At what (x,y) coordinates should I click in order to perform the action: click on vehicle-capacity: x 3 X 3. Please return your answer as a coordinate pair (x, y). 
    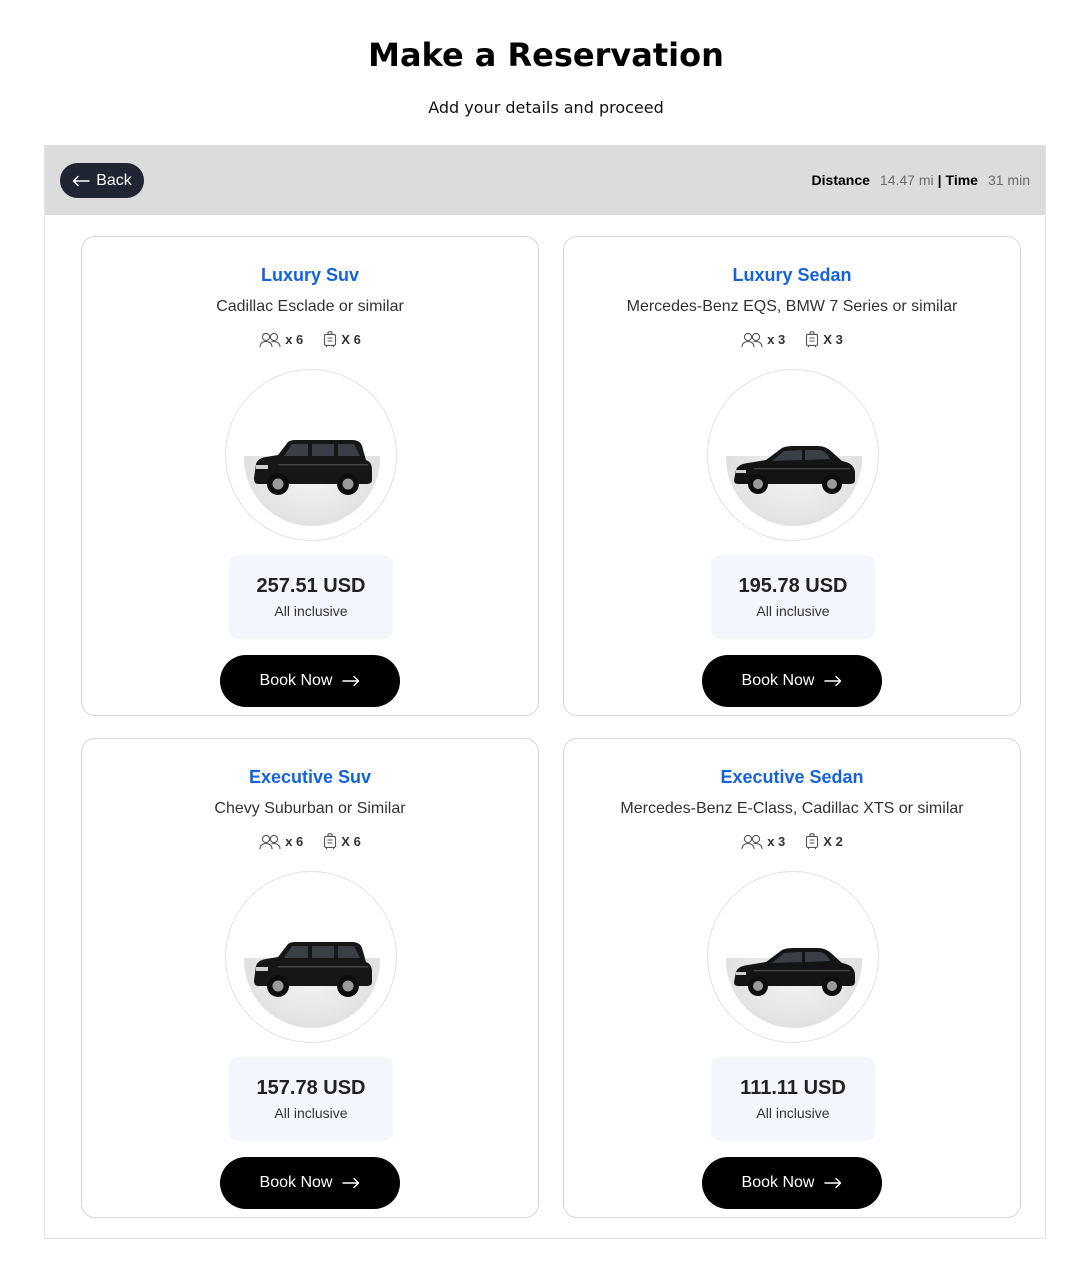
    Looking at the image, I should click on (792, 339).